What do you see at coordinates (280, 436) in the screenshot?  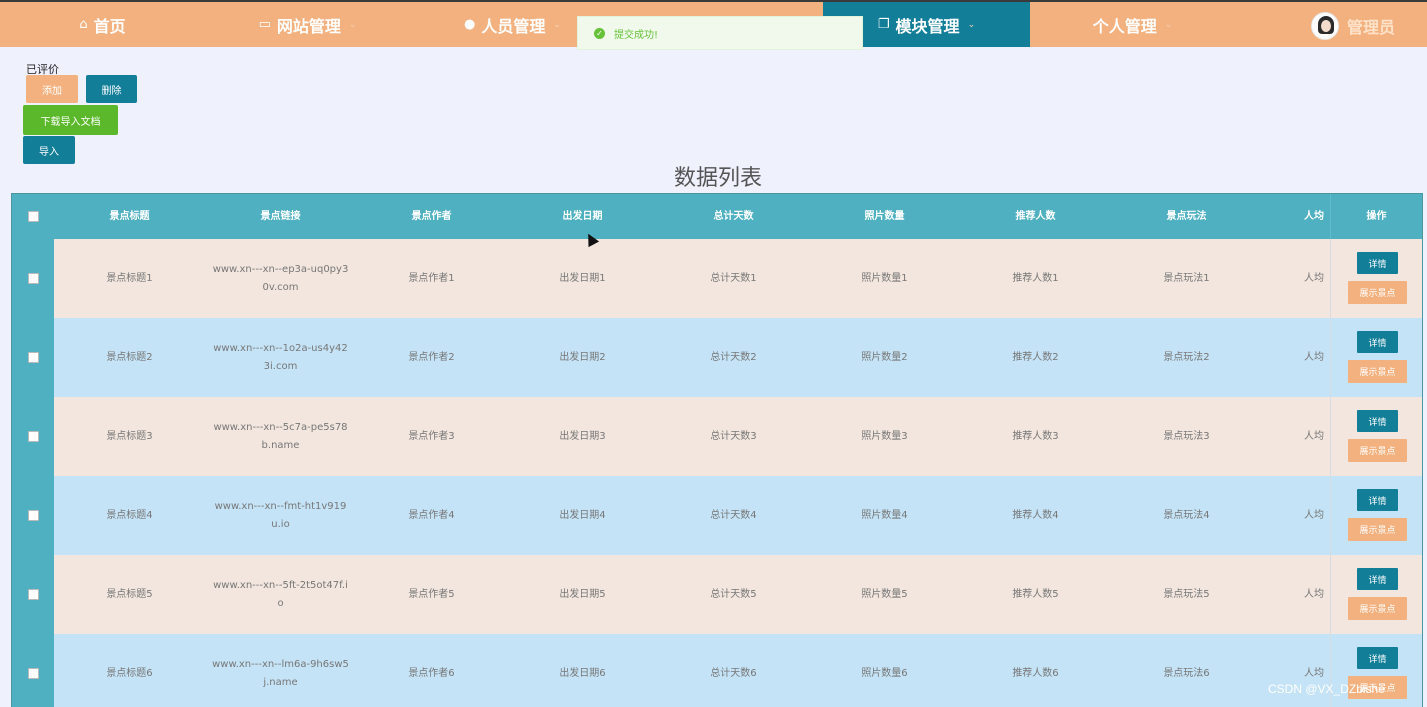 I see `table-cell: www.xn---xn--5c7a-pe5s78b.name` at bounding box center [280, 436].